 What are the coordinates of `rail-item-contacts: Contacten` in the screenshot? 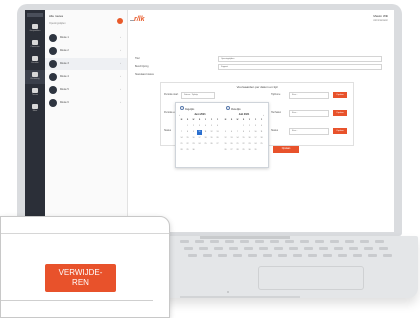 It's located at (35, 45).